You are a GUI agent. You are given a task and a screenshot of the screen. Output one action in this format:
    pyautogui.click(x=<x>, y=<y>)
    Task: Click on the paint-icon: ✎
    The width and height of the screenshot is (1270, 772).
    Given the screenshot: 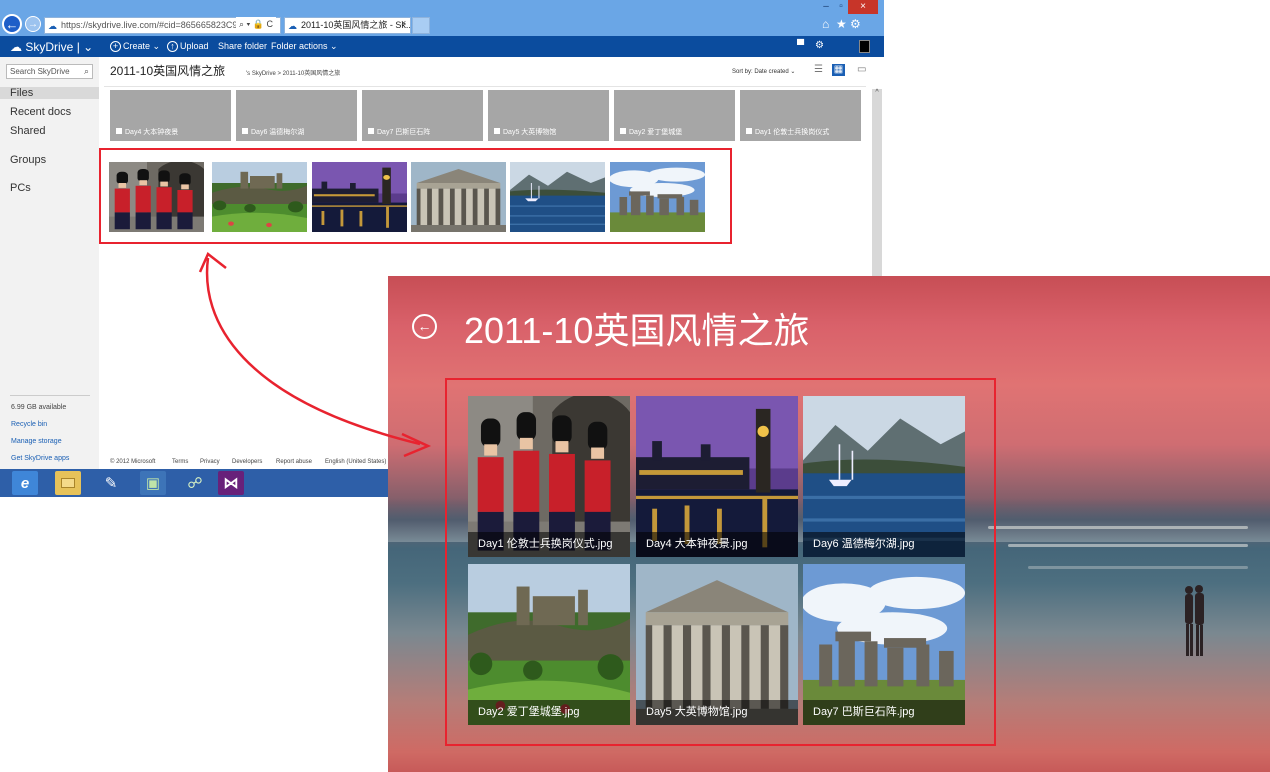 What is the action you would take?
    pyautogui.click(x=111, y=483)
    